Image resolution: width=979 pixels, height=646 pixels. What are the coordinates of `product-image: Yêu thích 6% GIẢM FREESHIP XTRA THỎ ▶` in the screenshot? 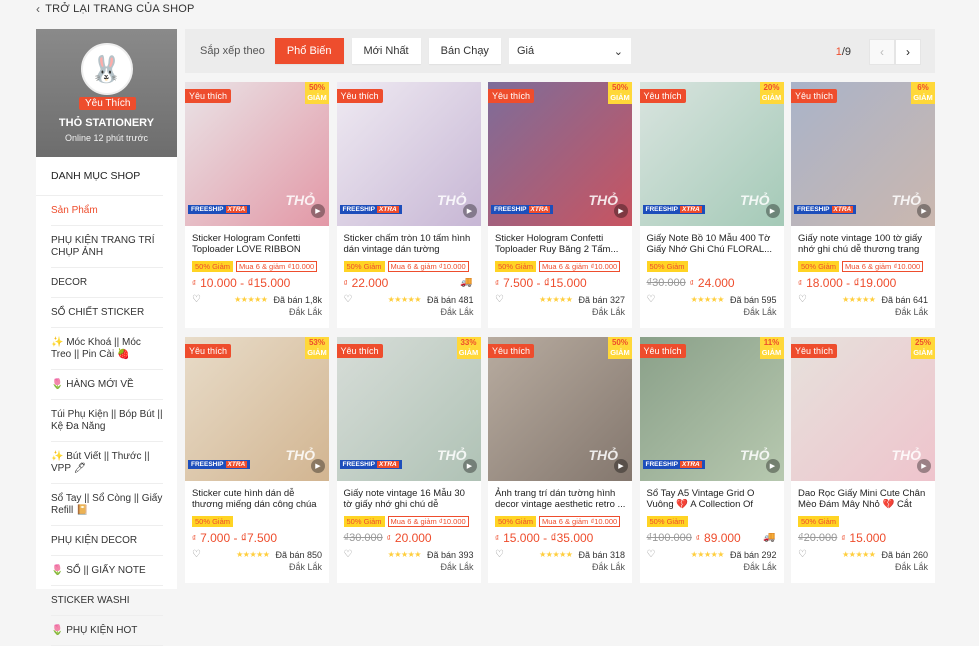 It's located at (863, 154).